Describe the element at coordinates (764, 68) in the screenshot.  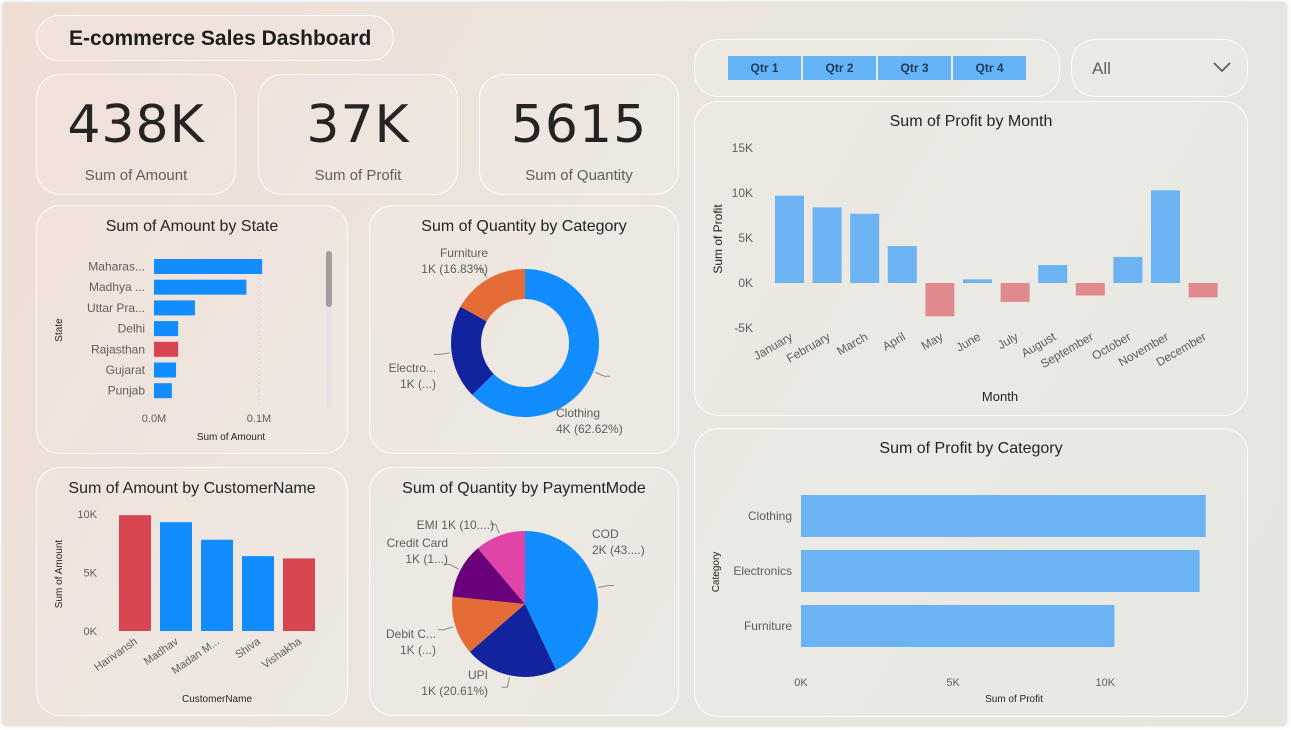
I see `quarter-button: Qtr 1` at that location.